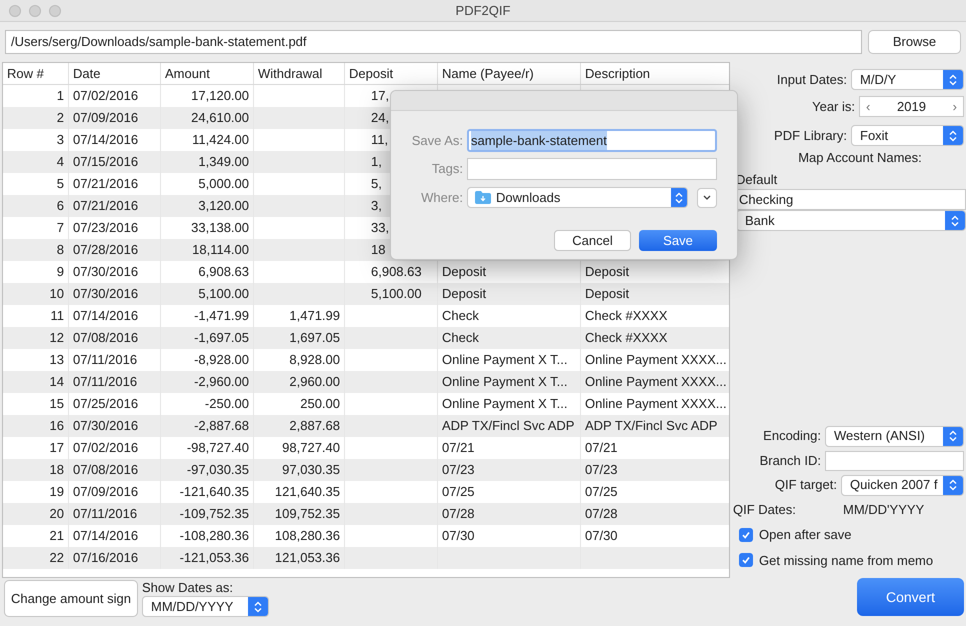 Image resolution: width=966 pixels, height=626 pixels. I want to click on save-as-label: Save As:, so click(437, 141).